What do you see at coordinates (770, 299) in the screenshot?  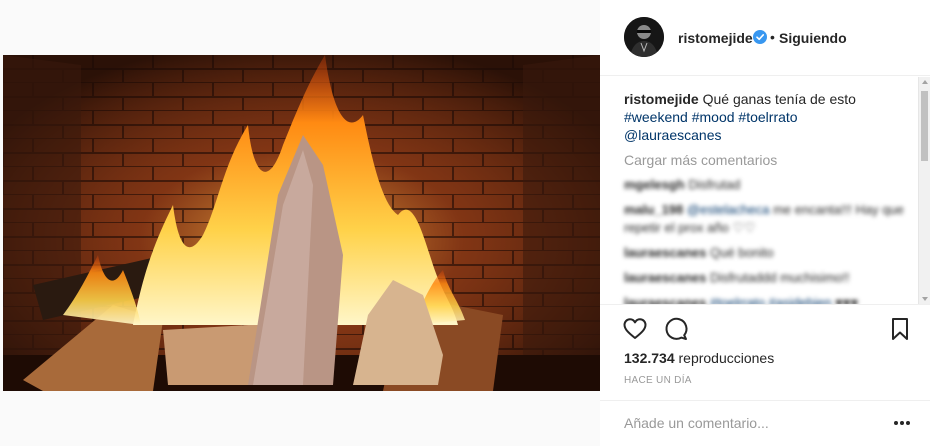 I see `comment-mention: #toelrrato #asidebien` at bounding box center [770, 299].